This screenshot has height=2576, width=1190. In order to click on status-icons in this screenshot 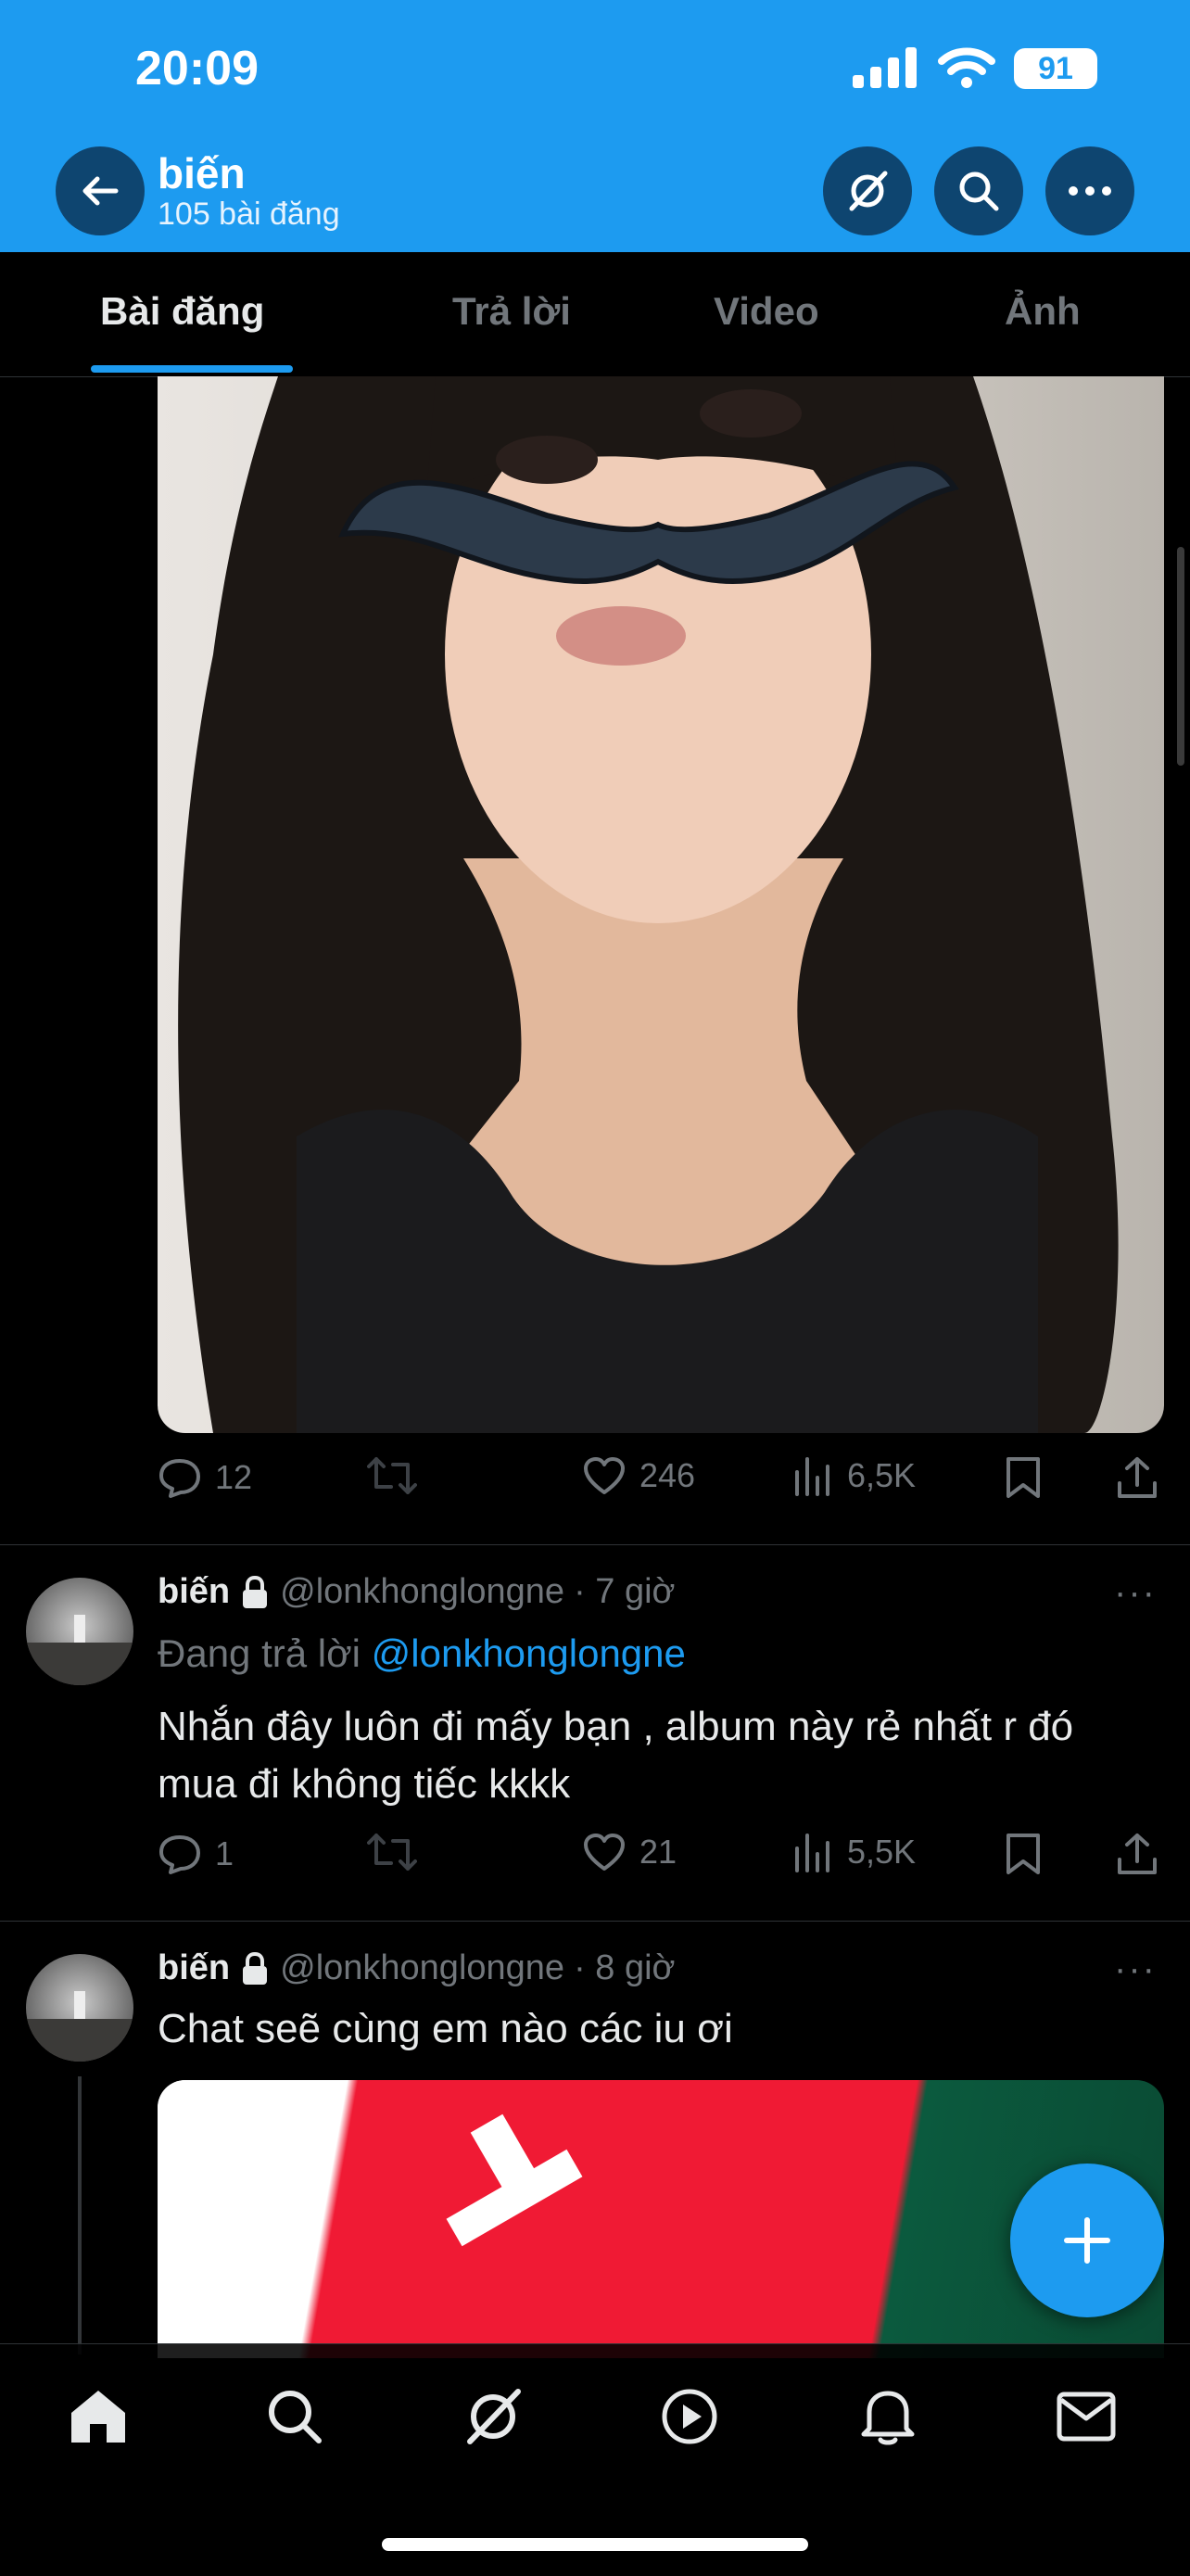, I will do `click(924, 67)`.